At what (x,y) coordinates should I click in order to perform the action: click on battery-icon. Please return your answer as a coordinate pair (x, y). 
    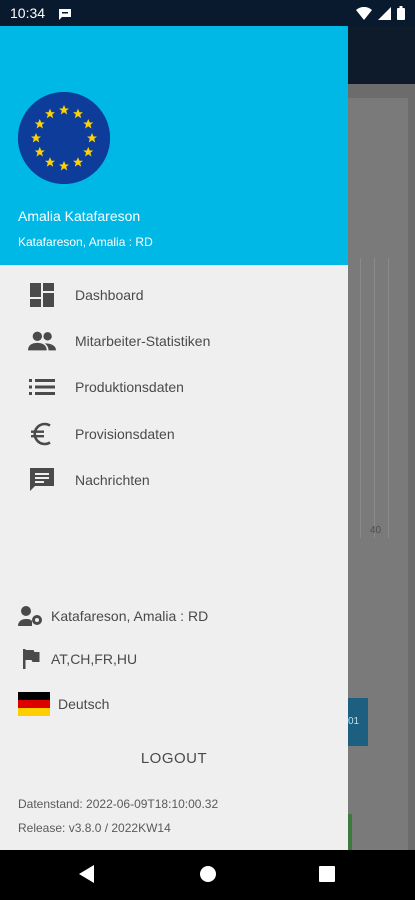
    Looking at the image, I should click on (401, 15).